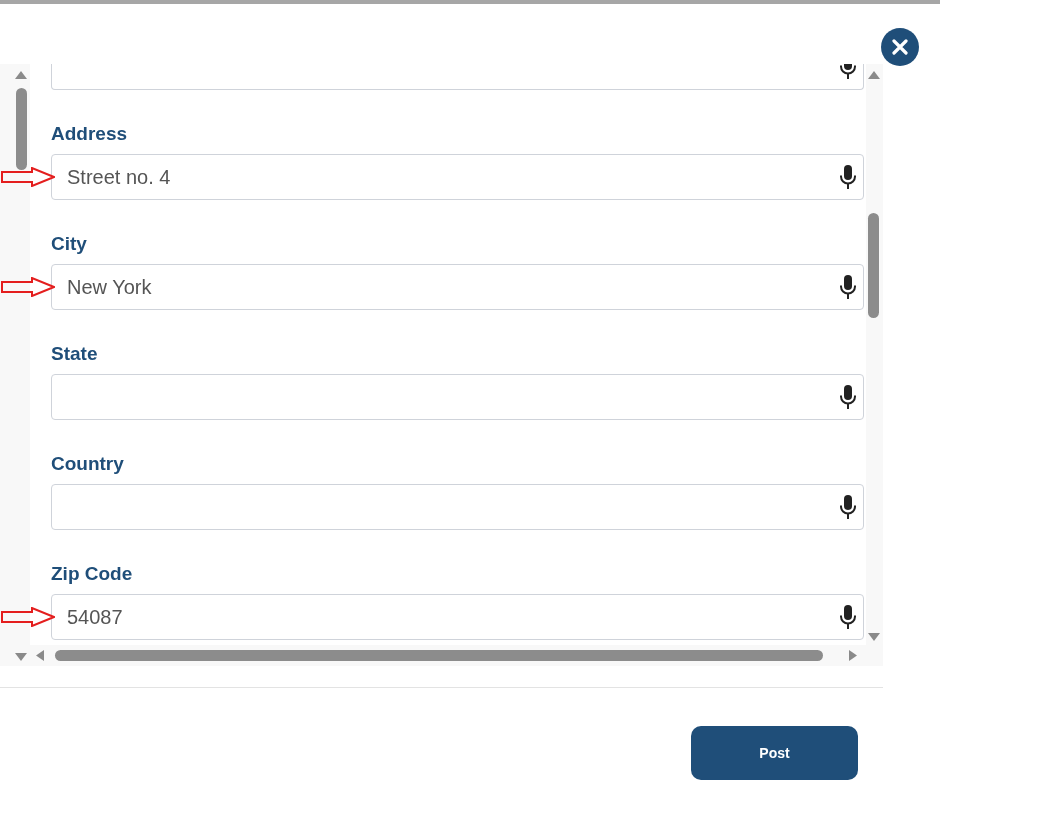  What do you see at coordinates (74, 354) in the screenshot?
I see `field-label: State` at bounding box center [74, 354].